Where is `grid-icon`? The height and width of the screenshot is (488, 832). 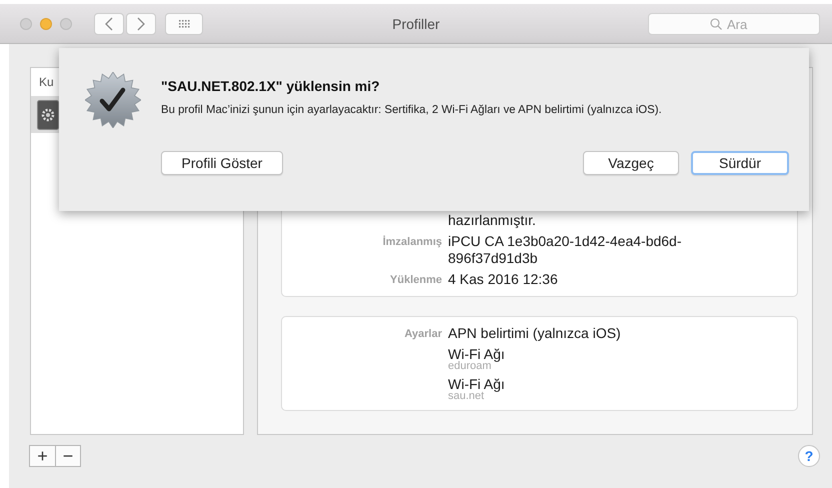 grid-icon is located at coordinates (184, 24).